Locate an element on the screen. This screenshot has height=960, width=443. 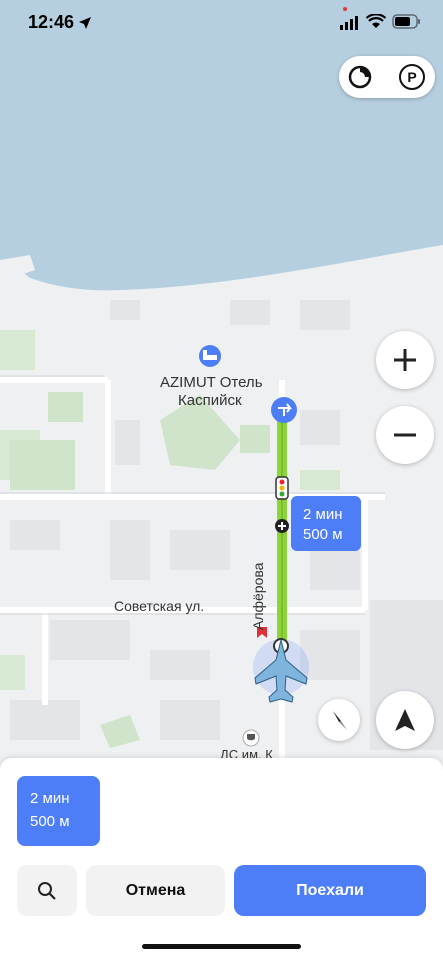
my-location-button is located at coordinates (405, 720).